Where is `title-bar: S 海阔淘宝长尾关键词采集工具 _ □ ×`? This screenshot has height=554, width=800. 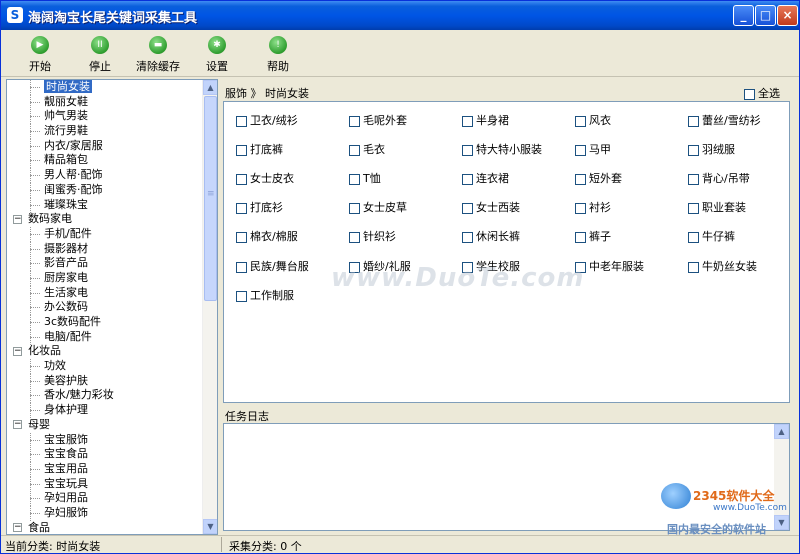 title-bar: S 海阔淘宝长尾关键词采集工具 _ □ × is located at coordinates (400, 15).